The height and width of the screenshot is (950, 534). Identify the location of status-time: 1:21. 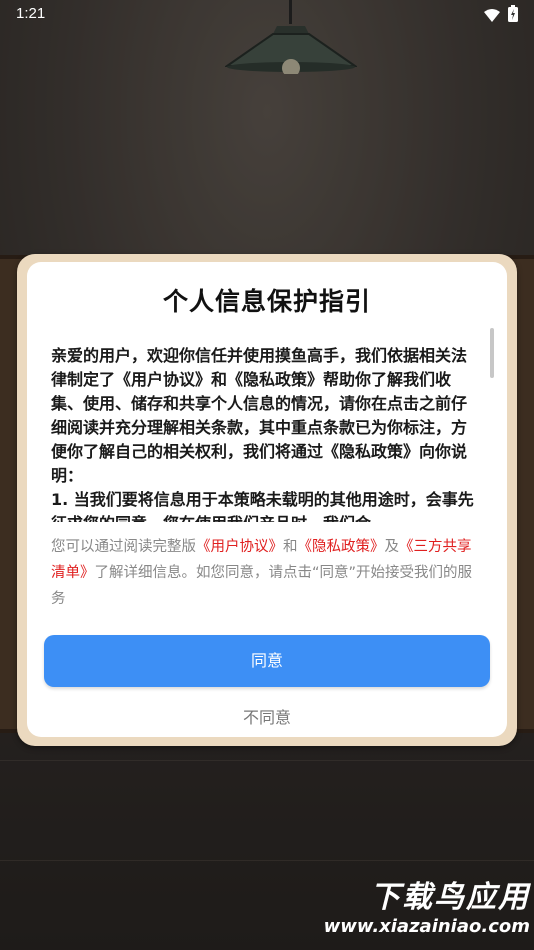
(31, 13).